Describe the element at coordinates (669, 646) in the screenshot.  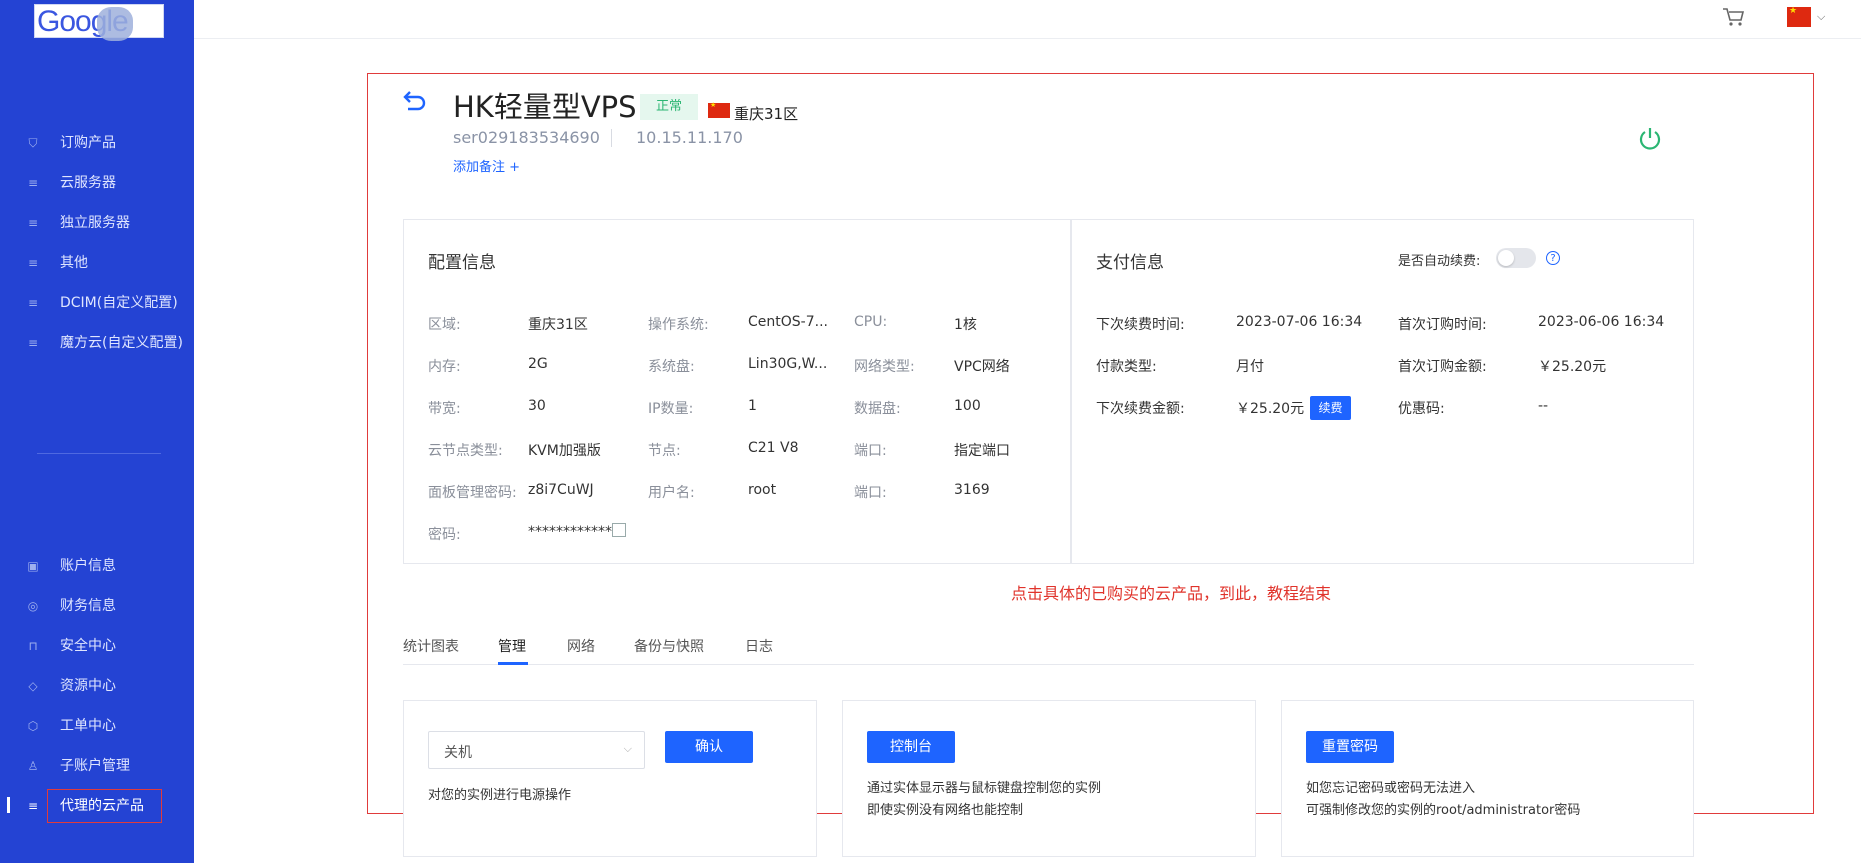
I see `tab-backup: 备份与快照` at that location.